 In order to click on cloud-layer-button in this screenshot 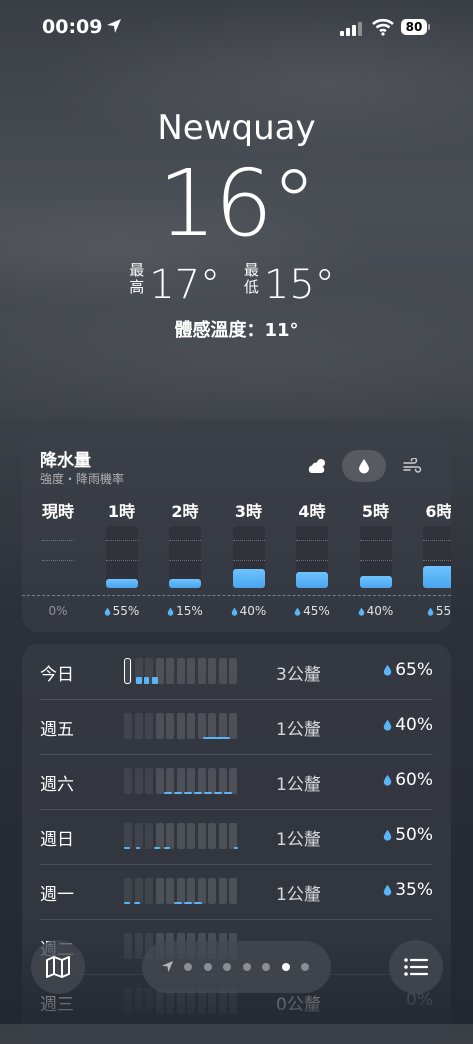, I will do `click(318, 466)`.